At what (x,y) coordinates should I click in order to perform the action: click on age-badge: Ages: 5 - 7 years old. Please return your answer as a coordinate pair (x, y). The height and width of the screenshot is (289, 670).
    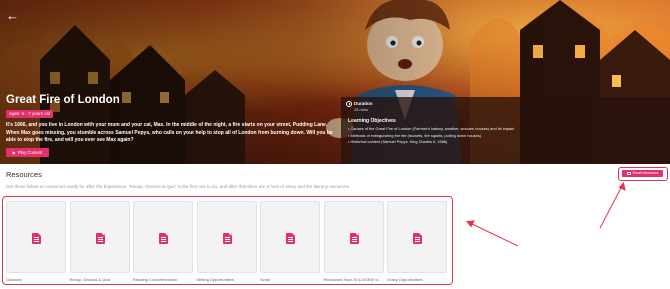
    Looking at the image, I should click on (30, 114).